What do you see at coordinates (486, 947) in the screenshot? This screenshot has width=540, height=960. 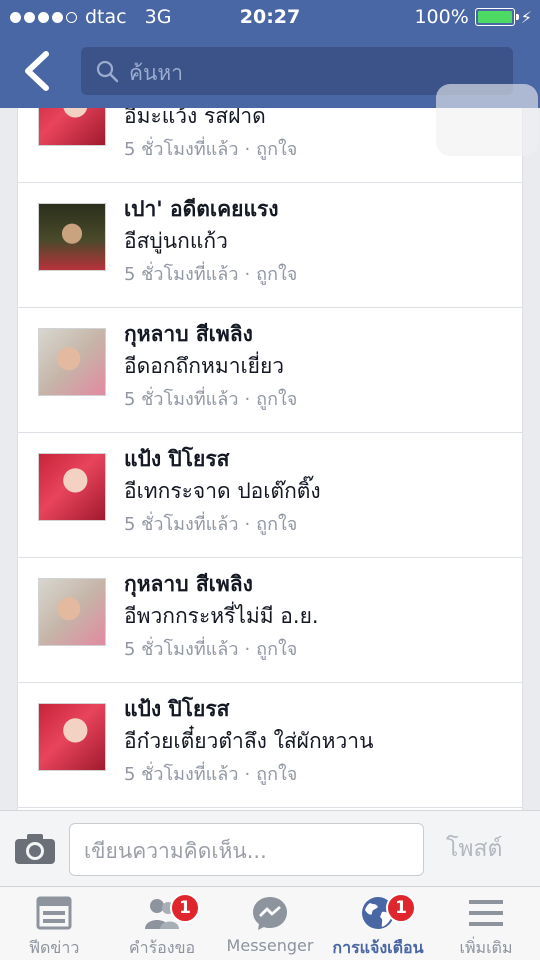 I see `tab-label: เพิ่มเติม` at bounding box center [486, 947].